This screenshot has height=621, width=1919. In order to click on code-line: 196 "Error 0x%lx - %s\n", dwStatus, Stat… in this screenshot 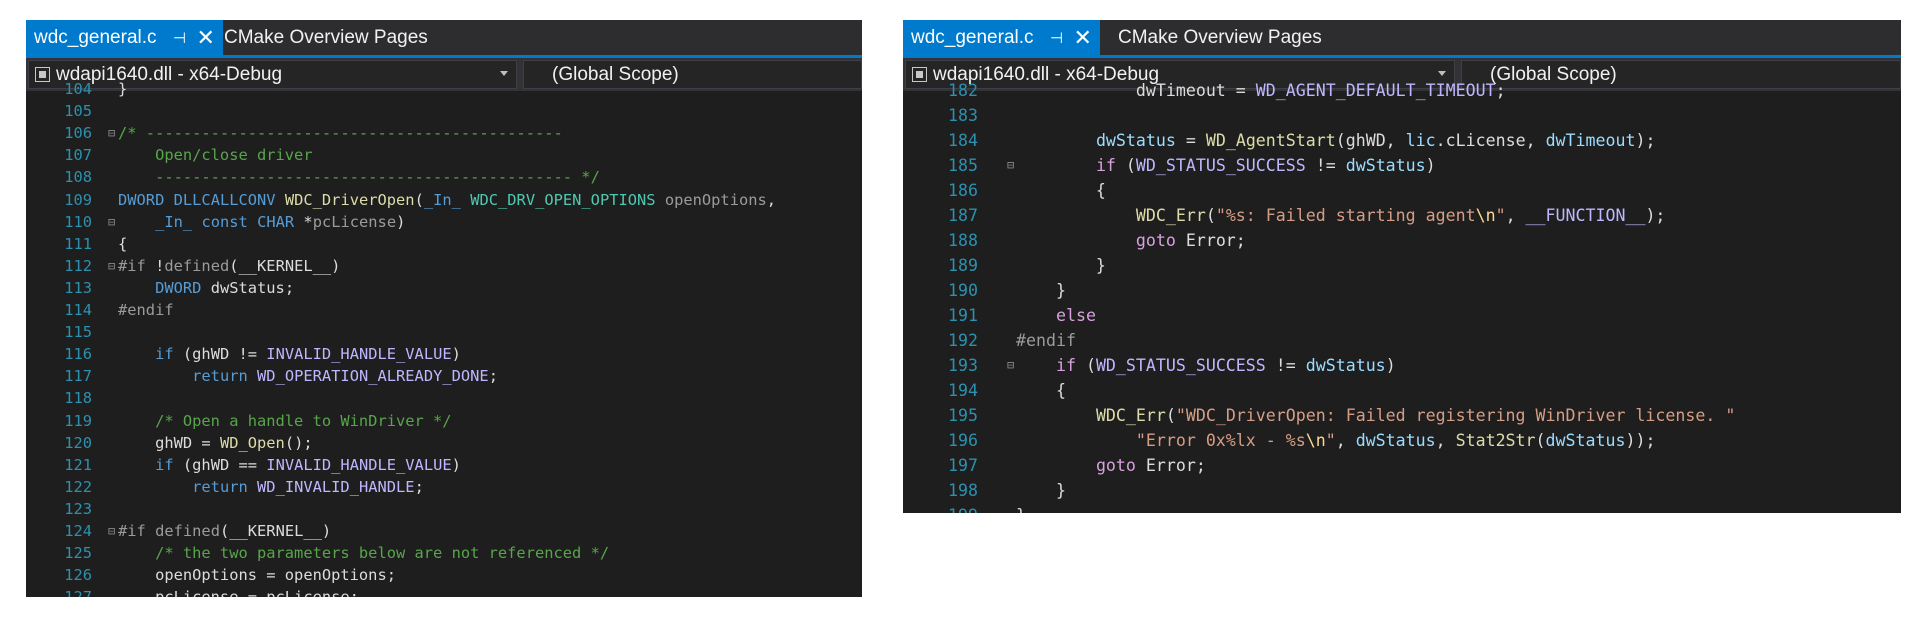, I will do `click(1402, 440)`.